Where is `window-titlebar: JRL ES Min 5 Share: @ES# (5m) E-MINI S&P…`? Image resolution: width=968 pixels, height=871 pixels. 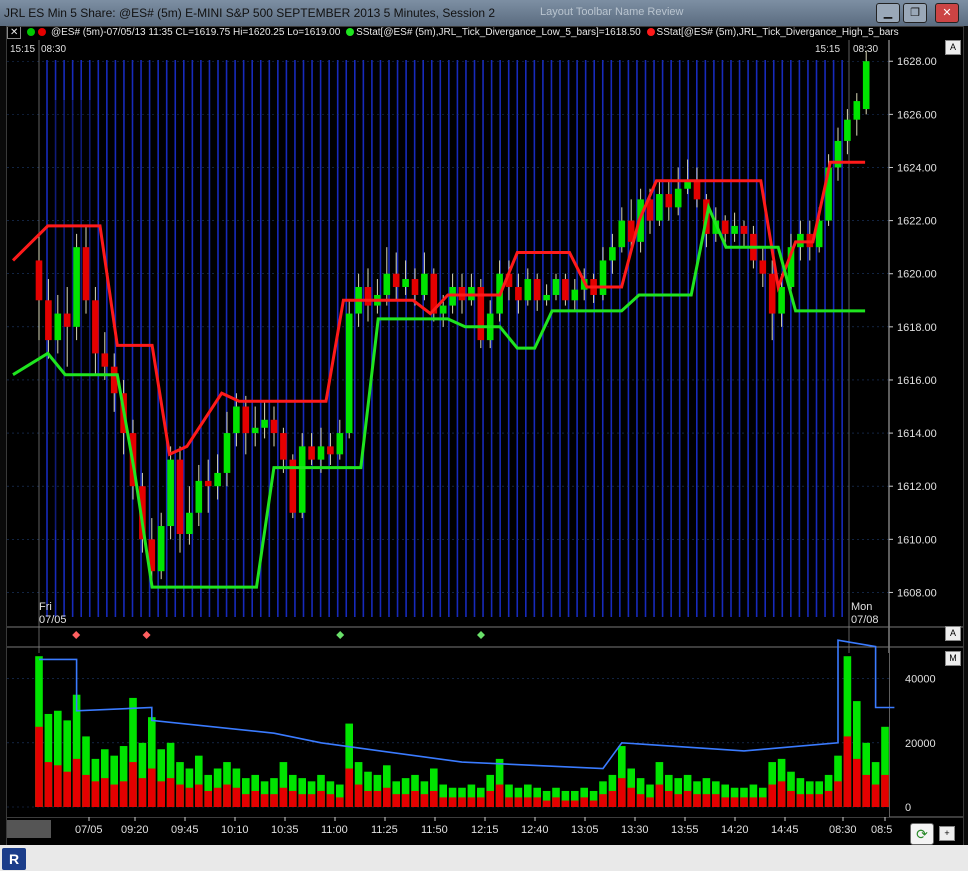
window-titlebar: JRL ES Min 5 Share: @ES# (5m) E-MINI S&P… is located at coordinates (484, 13).